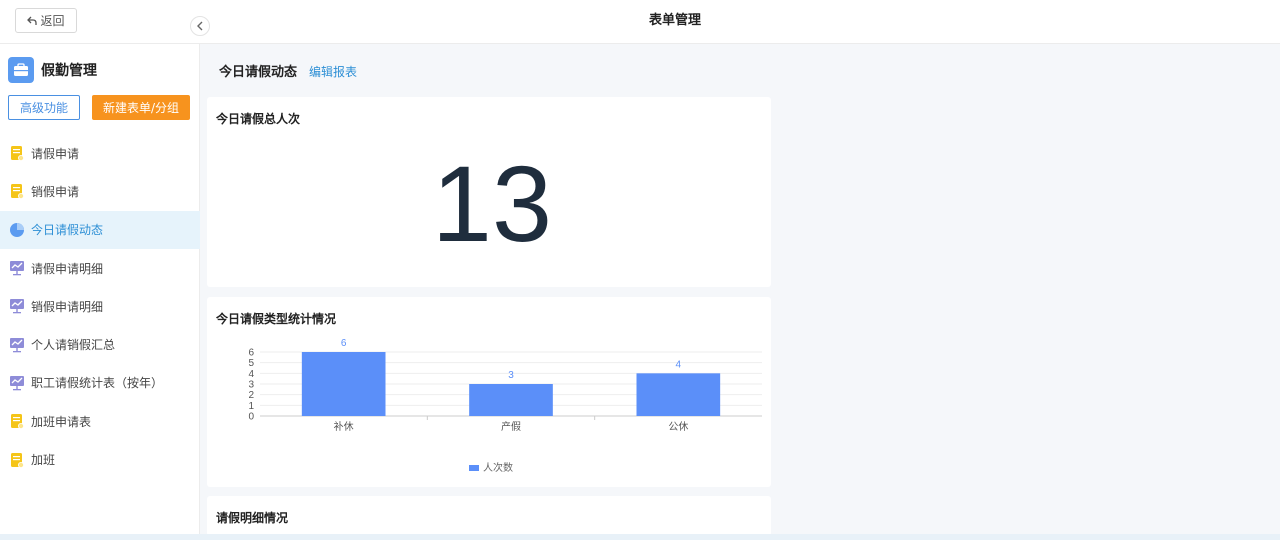 The height and width of the screenshot is (540, 1280). What do you see at coordinates (251, 363) in the screenshot?
I see `y-tick-label: 5` at bounding box center [251, 363].